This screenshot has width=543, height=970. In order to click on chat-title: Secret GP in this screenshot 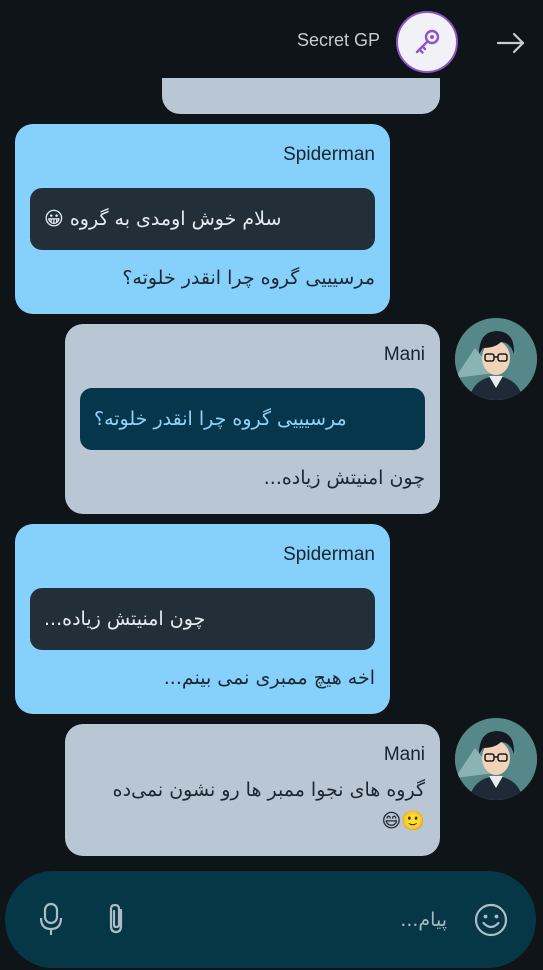, I will do `click(338, 40)`.